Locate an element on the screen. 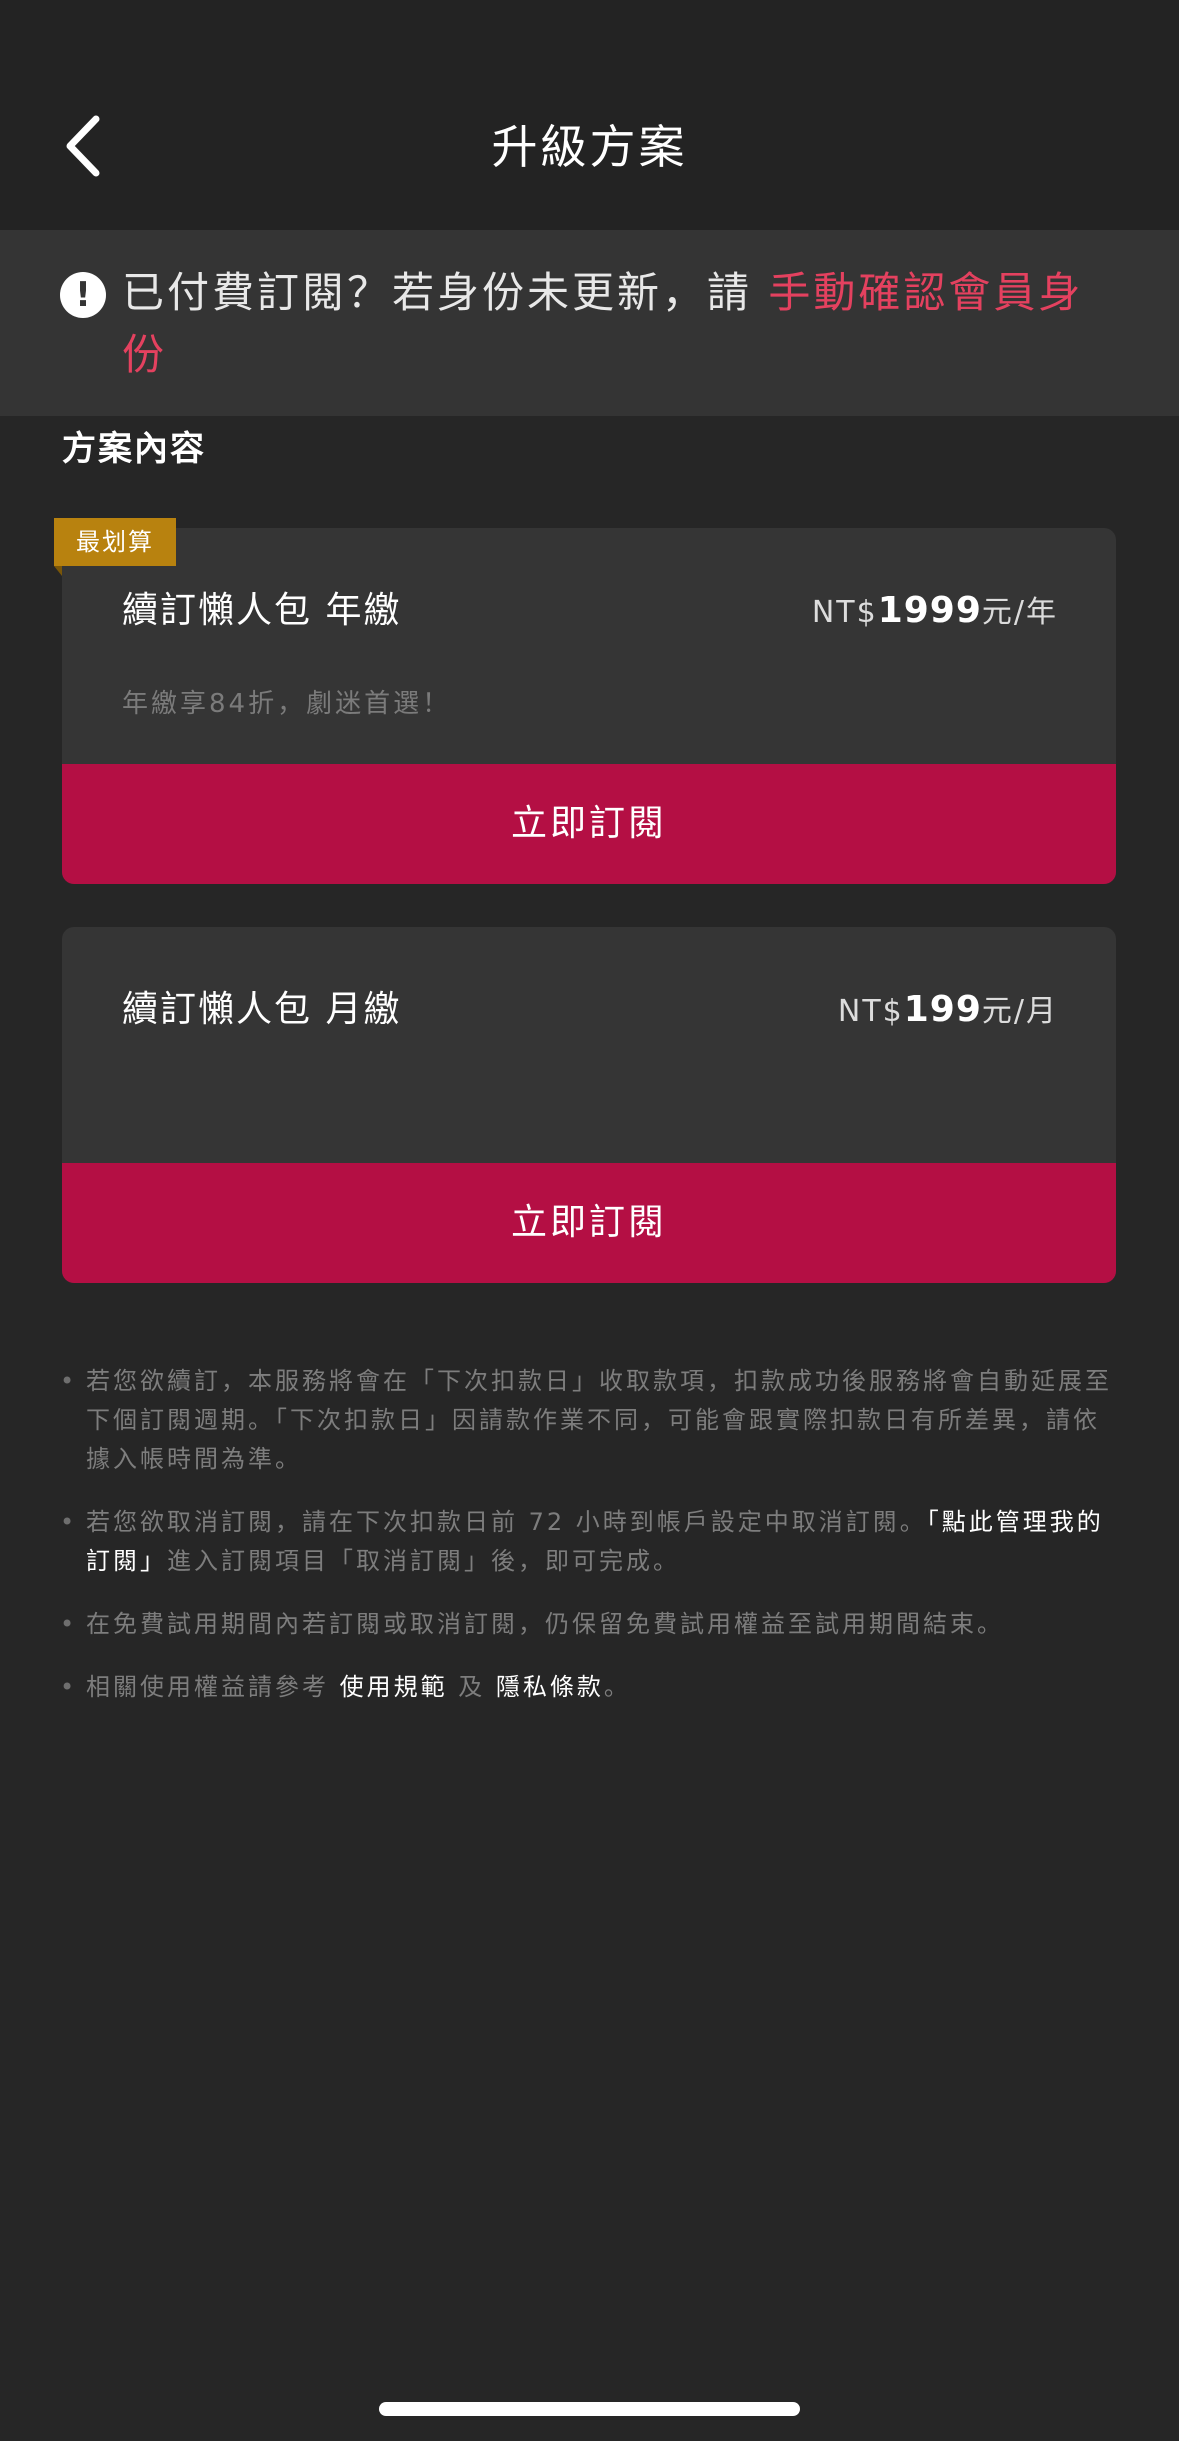 Image resolution: width=1179 pixels, height=2441 pixels. terms-text: 。 is located at coordinates (617, 1687).